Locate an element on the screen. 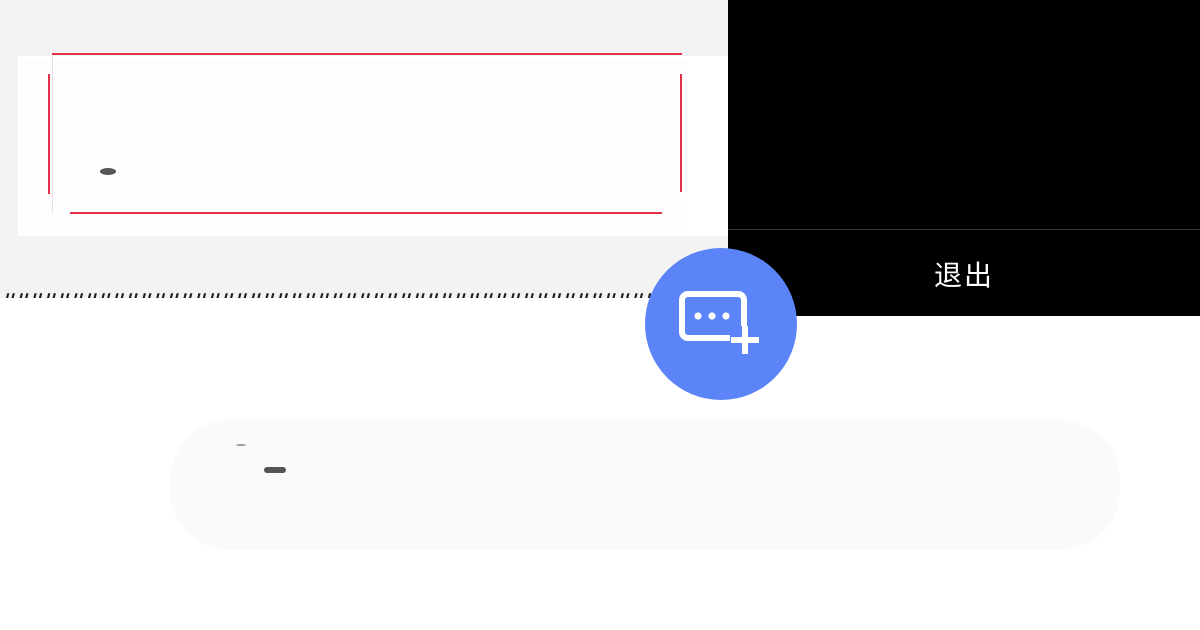 This screenshot has width=1200, height=630. frame-border-bottom is located at coordinates (366, 213).